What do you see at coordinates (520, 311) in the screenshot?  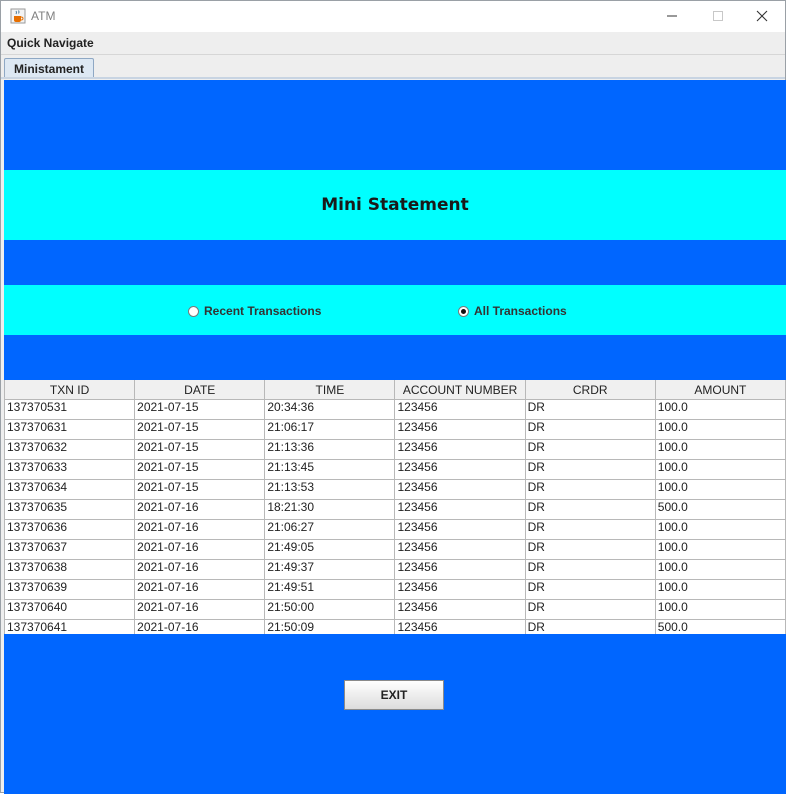 I see `radio-label: All Transactions` at bounding box center [520, 311].